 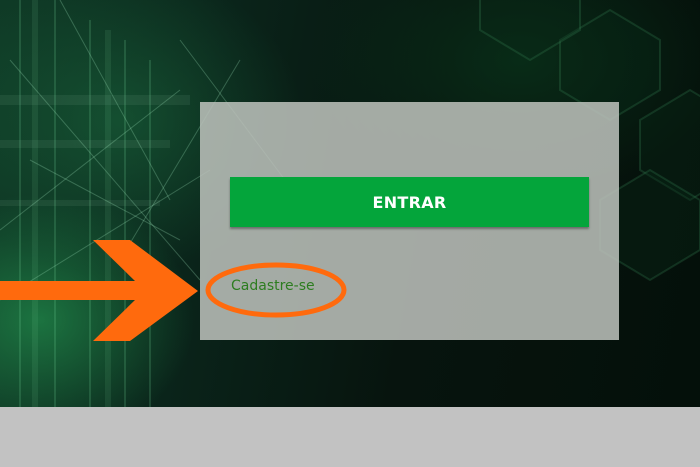 I want to click on signup-link: Cadastre-se, so click(x=273, y=286).